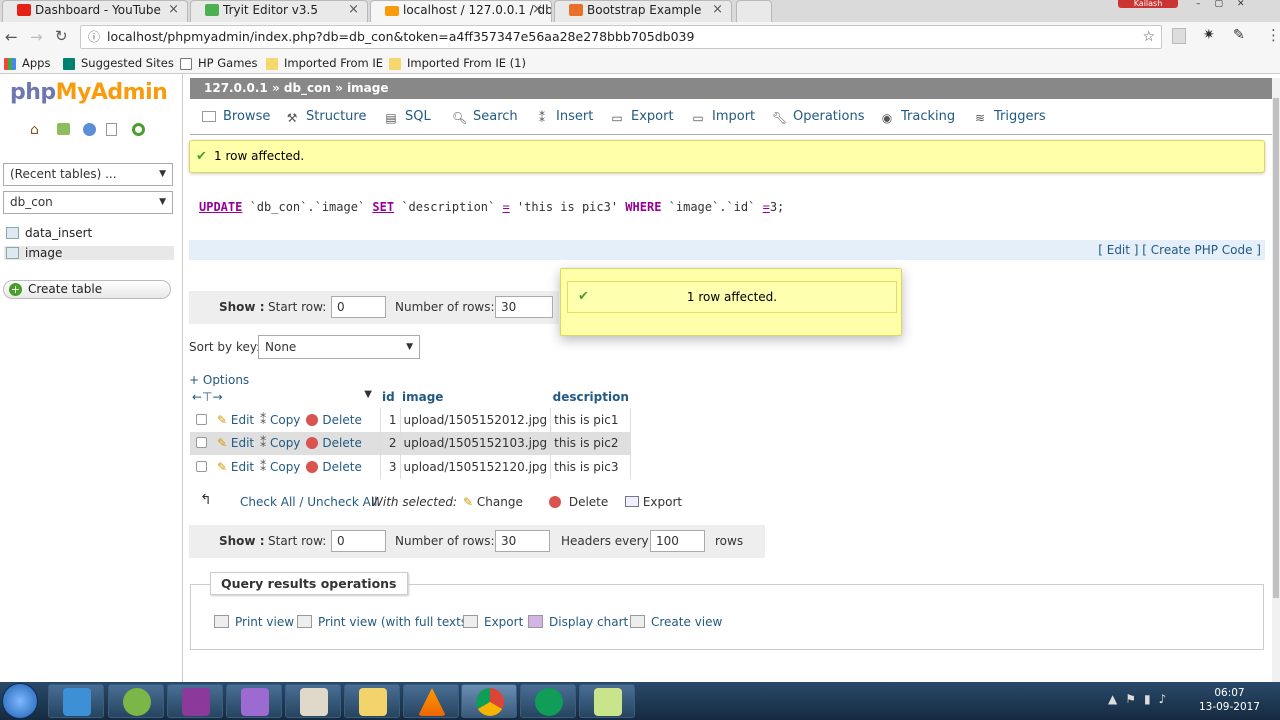 This screenshot has height=720, width=1280. I want to click on sql-keyword: SET, so click(383, 207).